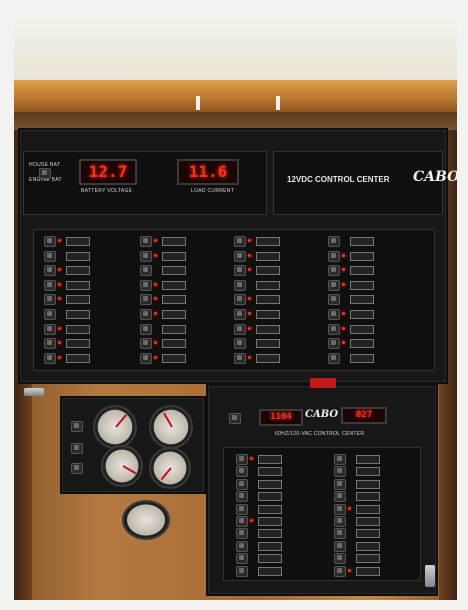 The height and width of the screenshot is (610, 468). I want to click on ac-main-switch, so click(235, 418).